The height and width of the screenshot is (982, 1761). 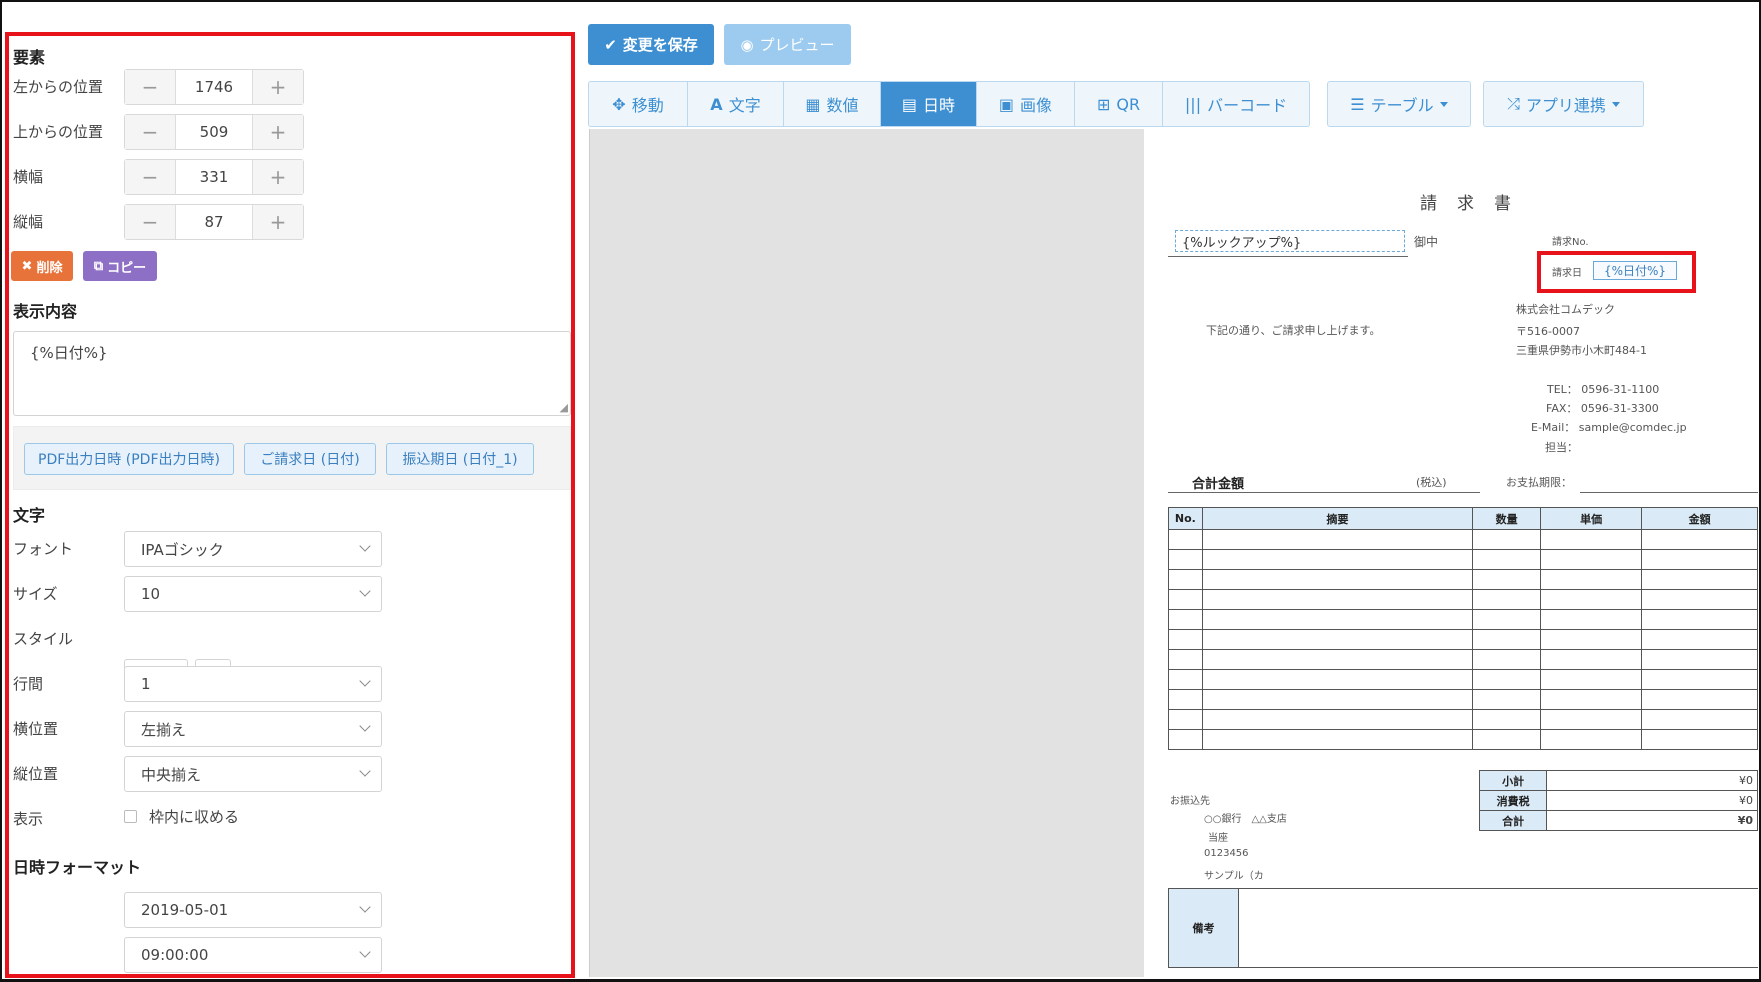 I want to click on barcode-icon: |||, so click(x=1193, y=104).